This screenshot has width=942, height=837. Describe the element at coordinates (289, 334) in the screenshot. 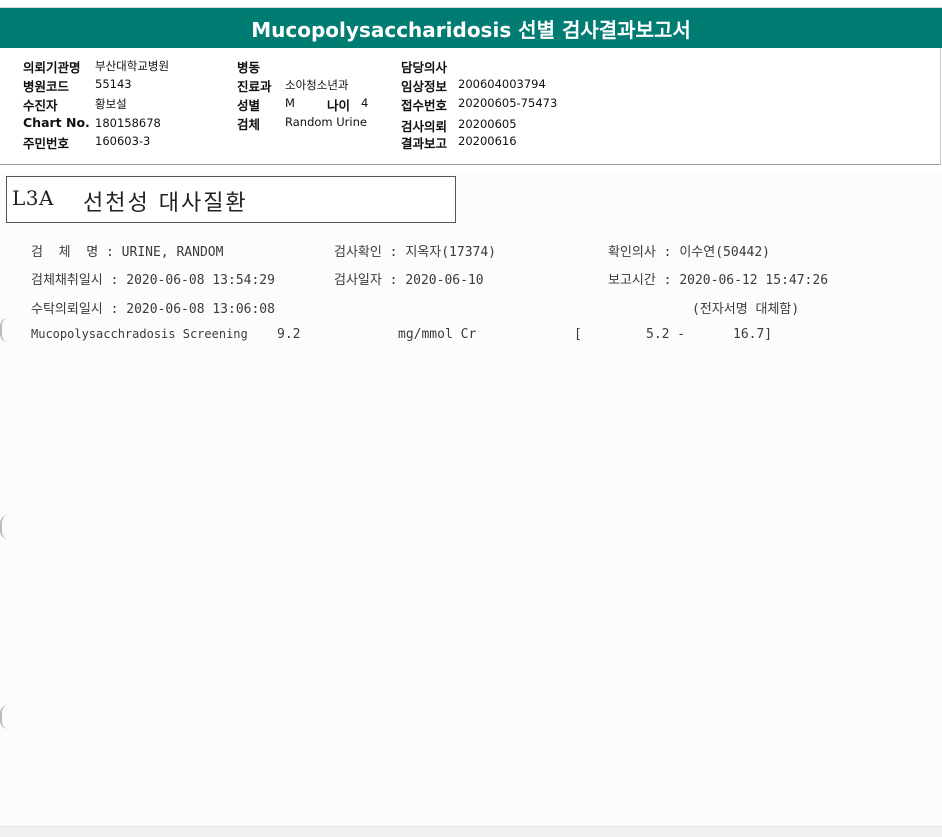

I see `result-value: 9.2` at that location.